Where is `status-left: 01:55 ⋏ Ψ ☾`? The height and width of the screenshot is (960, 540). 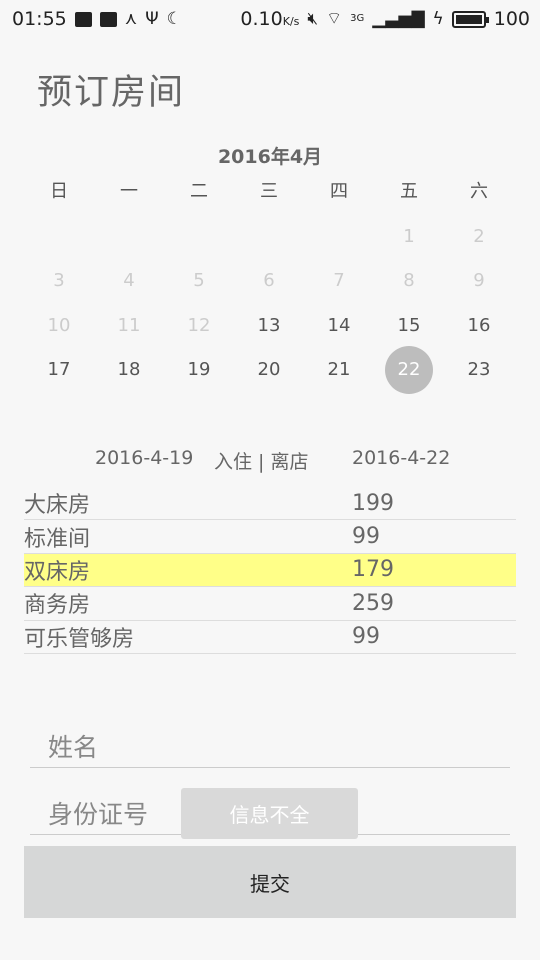 status-left: 01:55 ⋏ Ψ ☾ is located at coordinates (97, 19).